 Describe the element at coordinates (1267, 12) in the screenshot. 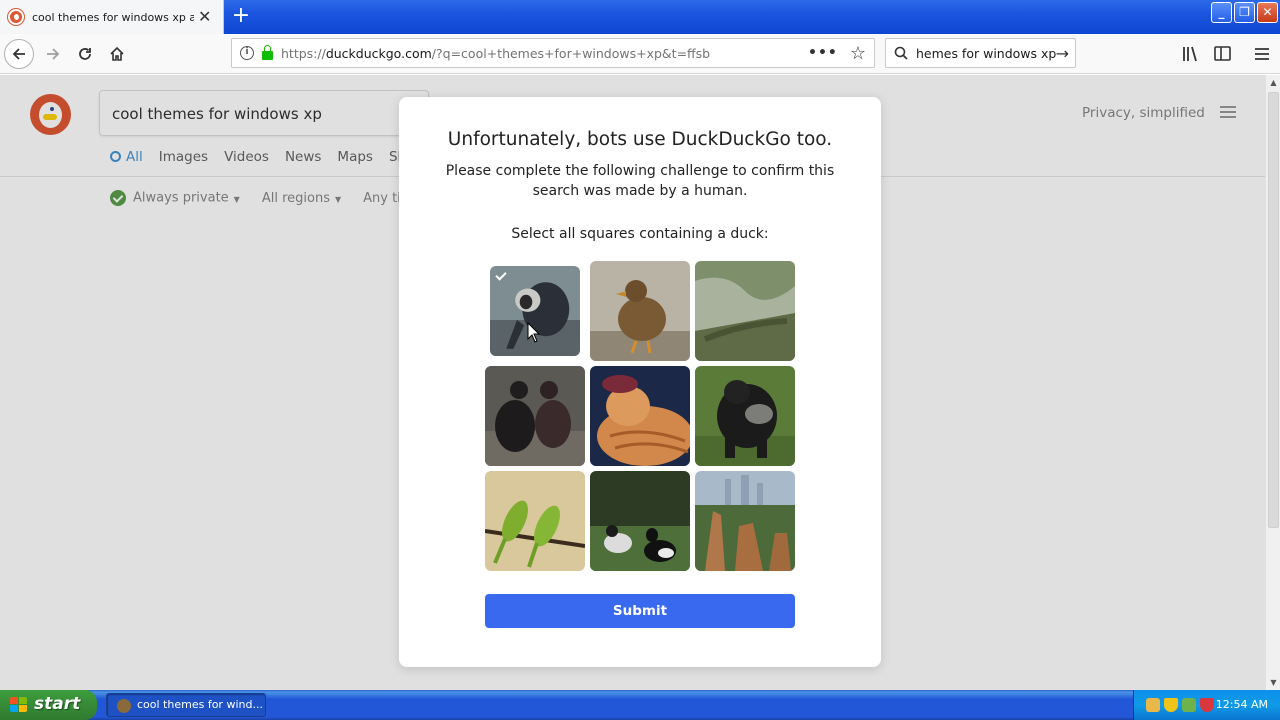

I see `window-close-button: ✕` at that location.